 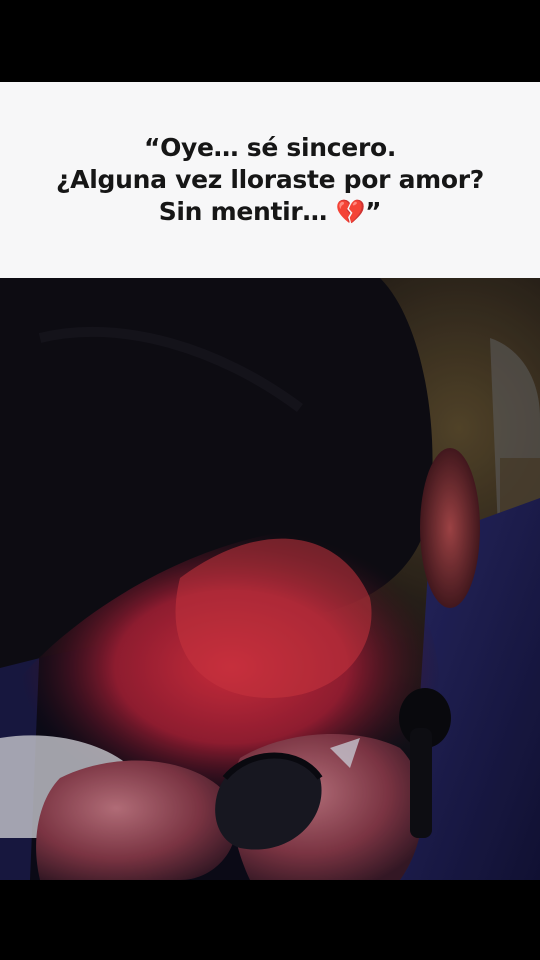 What do you see at coordinates (270, 920) in the screenshot?
I see `bottom-black-bar` at bounding box center [270, 920].